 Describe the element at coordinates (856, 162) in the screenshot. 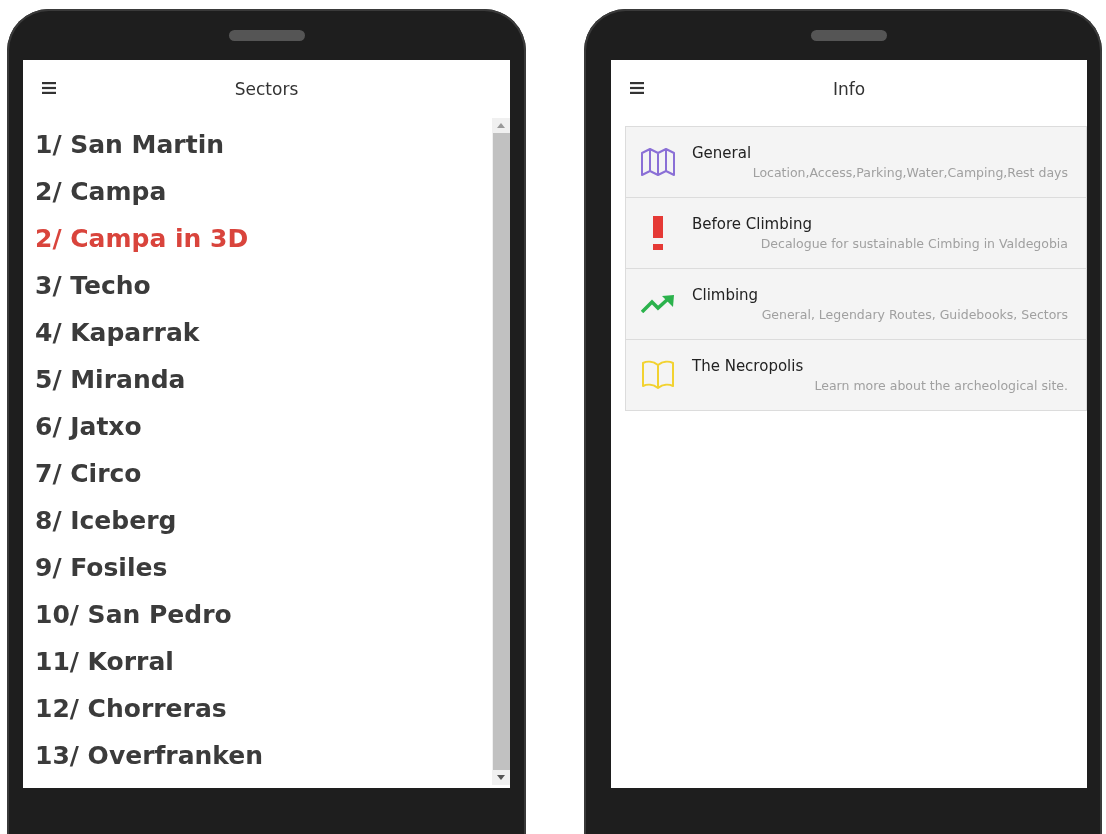

I see `info-card: General Location,Access,Parking,Water,Camping,Rest days` at that location.